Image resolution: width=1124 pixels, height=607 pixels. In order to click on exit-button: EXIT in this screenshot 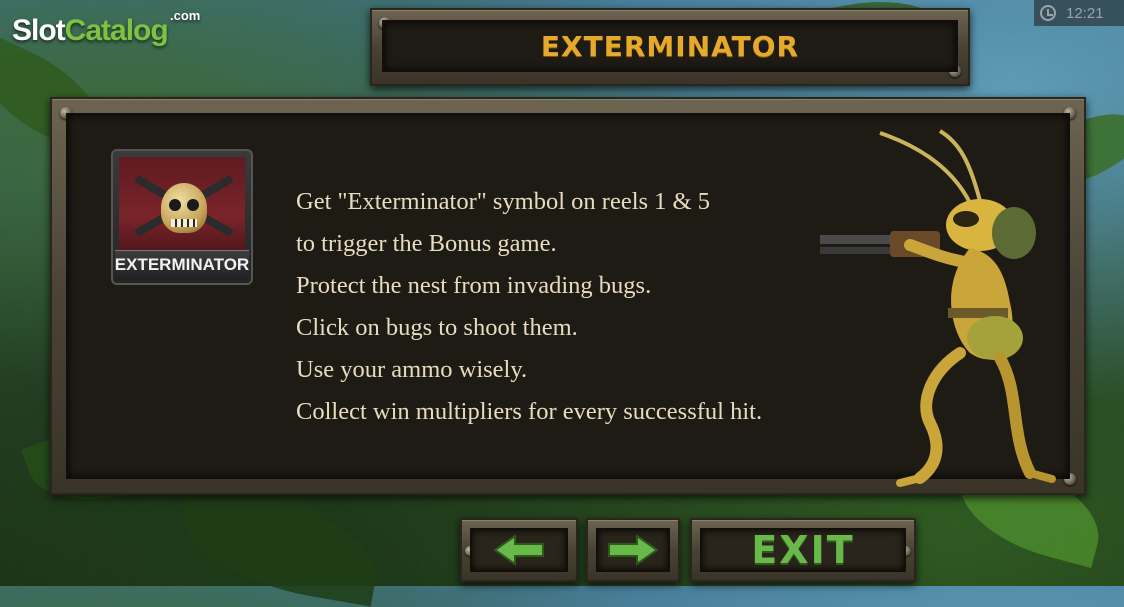, I will do `click(803, 550)`.